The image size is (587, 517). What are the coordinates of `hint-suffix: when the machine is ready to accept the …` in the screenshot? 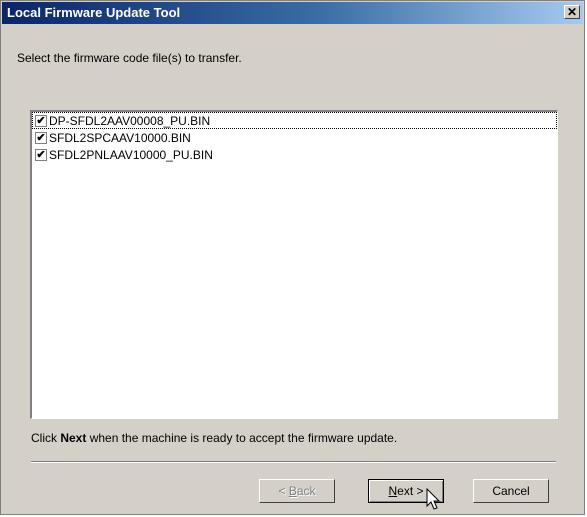 It's located at (242, 438).